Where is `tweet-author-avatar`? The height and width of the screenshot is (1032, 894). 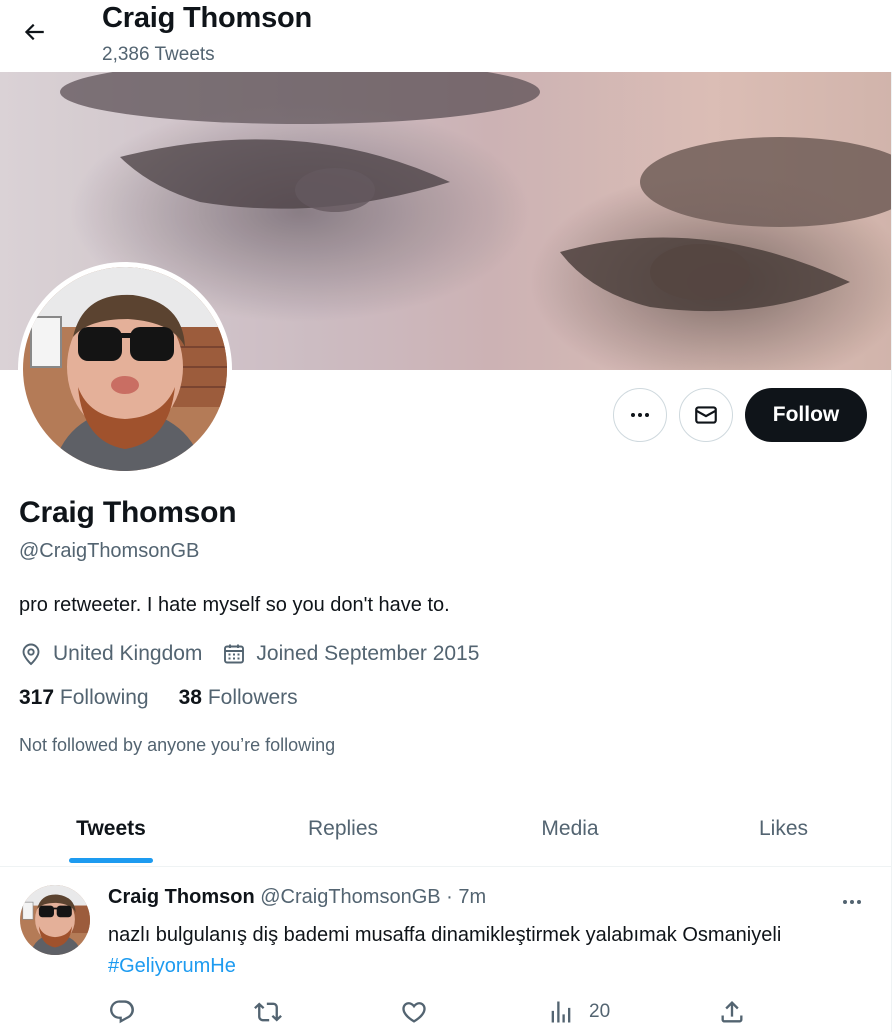 tweet-author-avatar is located at coordinates (55, 920).